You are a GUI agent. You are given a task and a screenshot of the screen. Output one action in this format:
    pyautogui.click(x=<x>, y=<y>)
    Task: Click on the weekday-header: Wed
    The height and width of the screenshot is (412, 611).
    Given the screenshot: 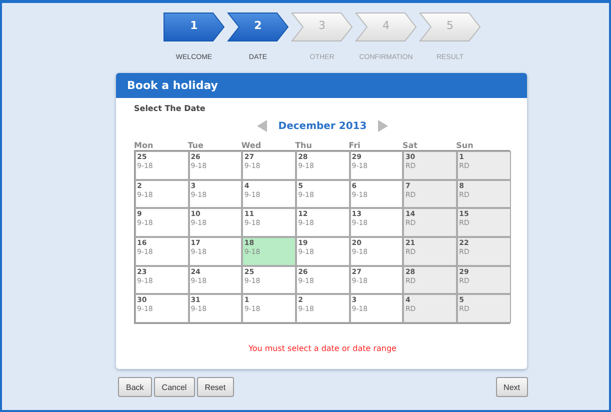 What is the action you would take?
    pyautogui.click(x=251, y=145)
    